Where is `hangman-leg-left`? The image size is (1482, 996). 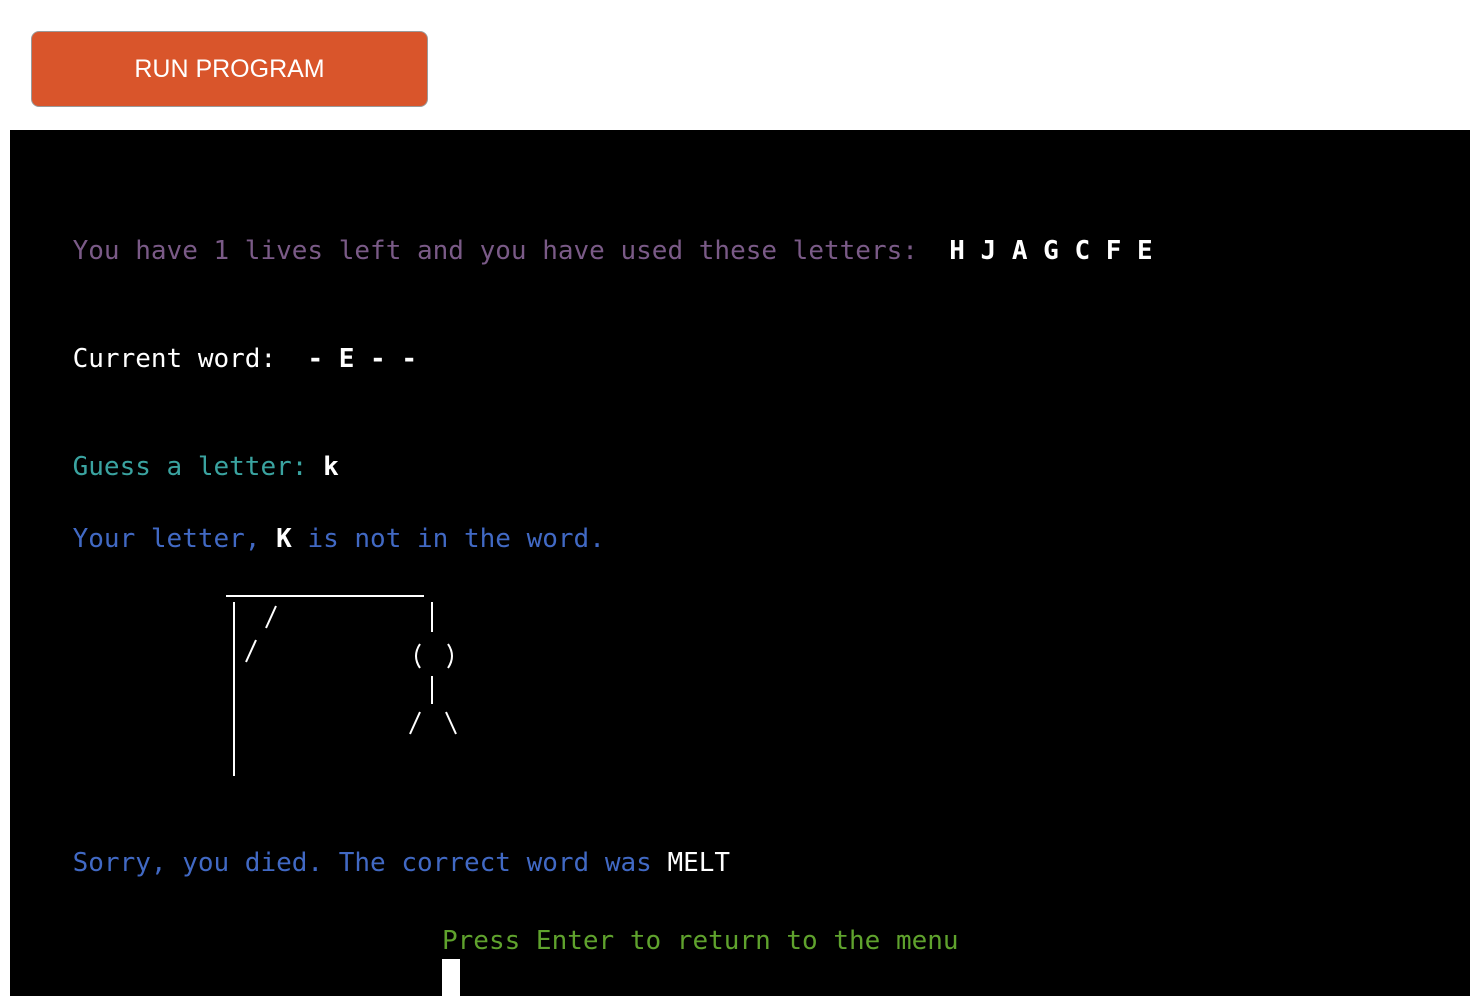
hangman-leg-left is located at coordinates (415, 723).